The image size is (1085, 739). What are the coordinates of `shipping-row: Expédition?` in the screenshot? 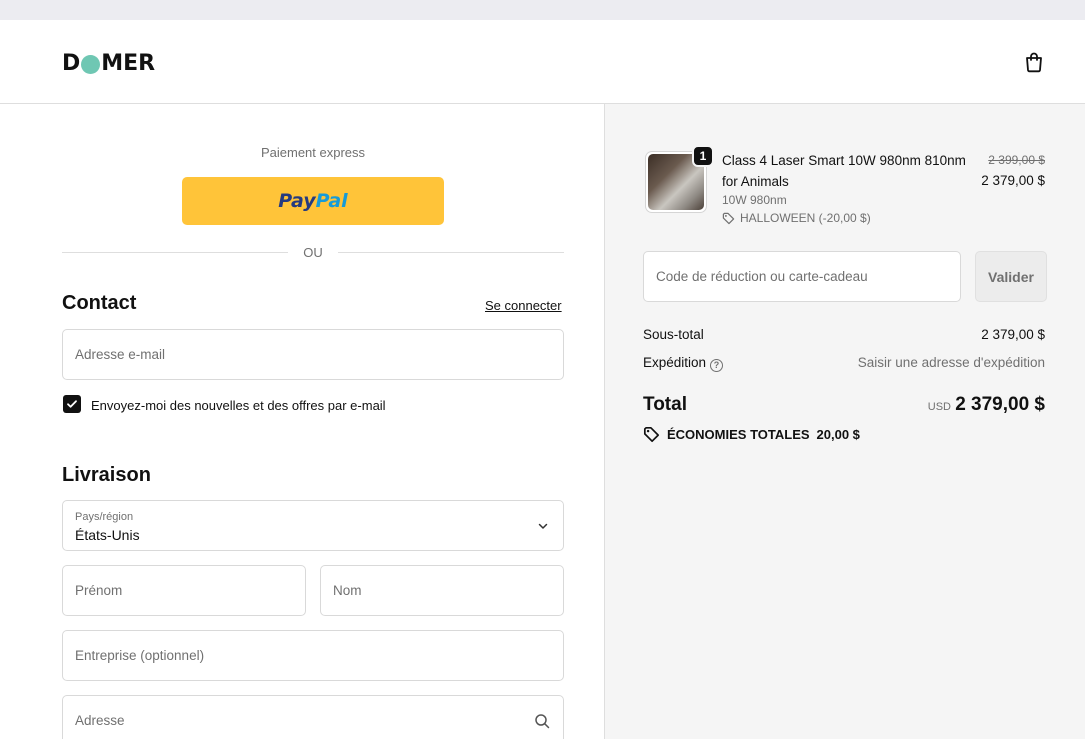 It's located at (683, 363).